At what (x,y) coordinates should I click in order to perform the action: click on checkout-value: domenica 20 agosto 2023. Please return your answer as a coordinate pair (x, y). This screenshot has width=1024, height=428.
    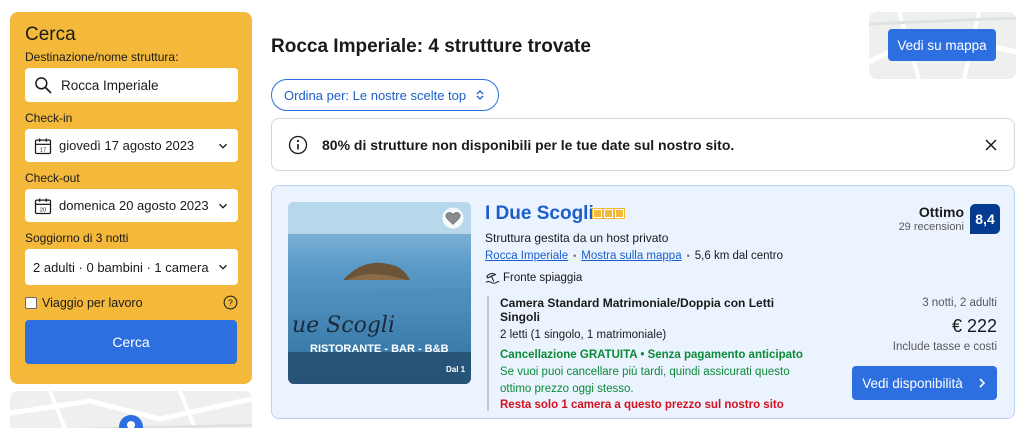
    Looking at the image, I should click on (134, 205).